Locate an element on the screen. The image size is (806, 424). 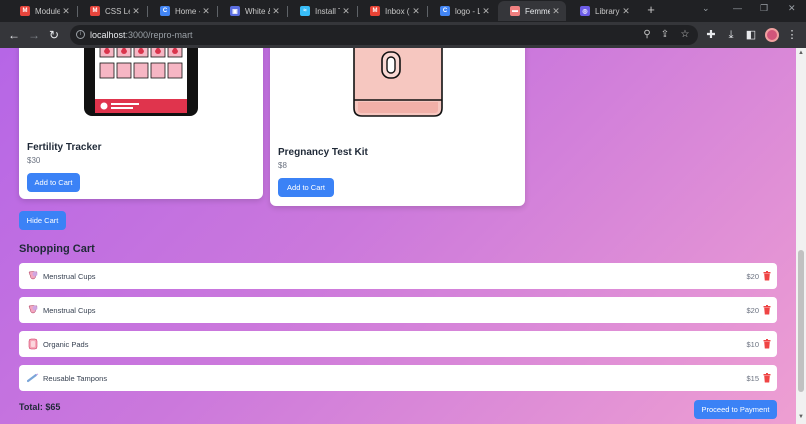
browser-tab: M Modules✕ is located at coordinates (42, 11).